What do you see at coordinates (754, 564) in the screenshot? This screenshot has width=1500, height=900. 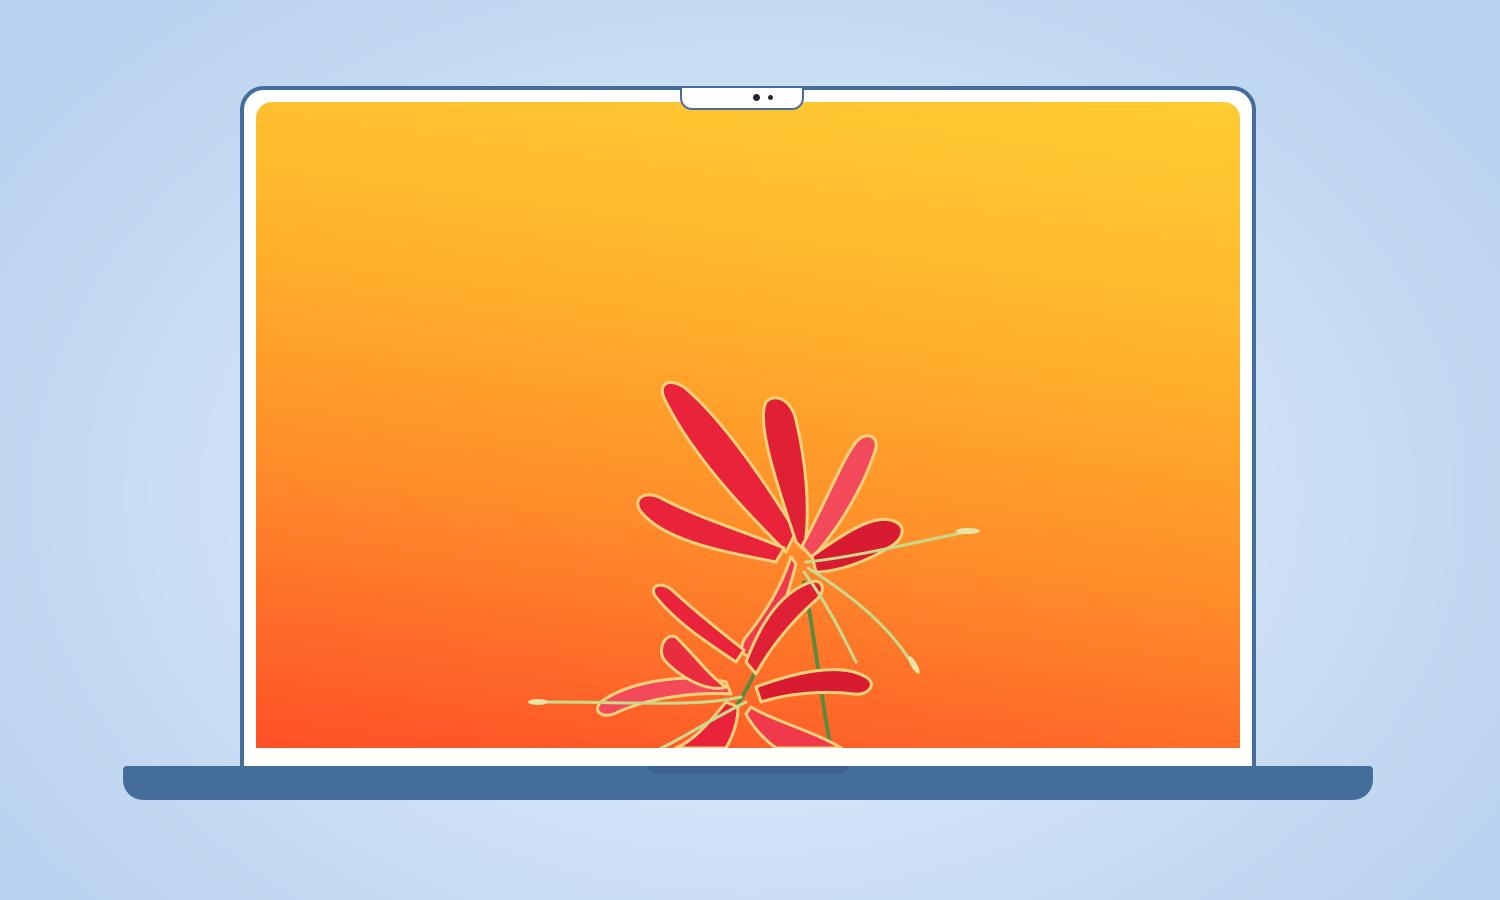 I see `desktop-wallpaper` at bounding box center [754, 564].